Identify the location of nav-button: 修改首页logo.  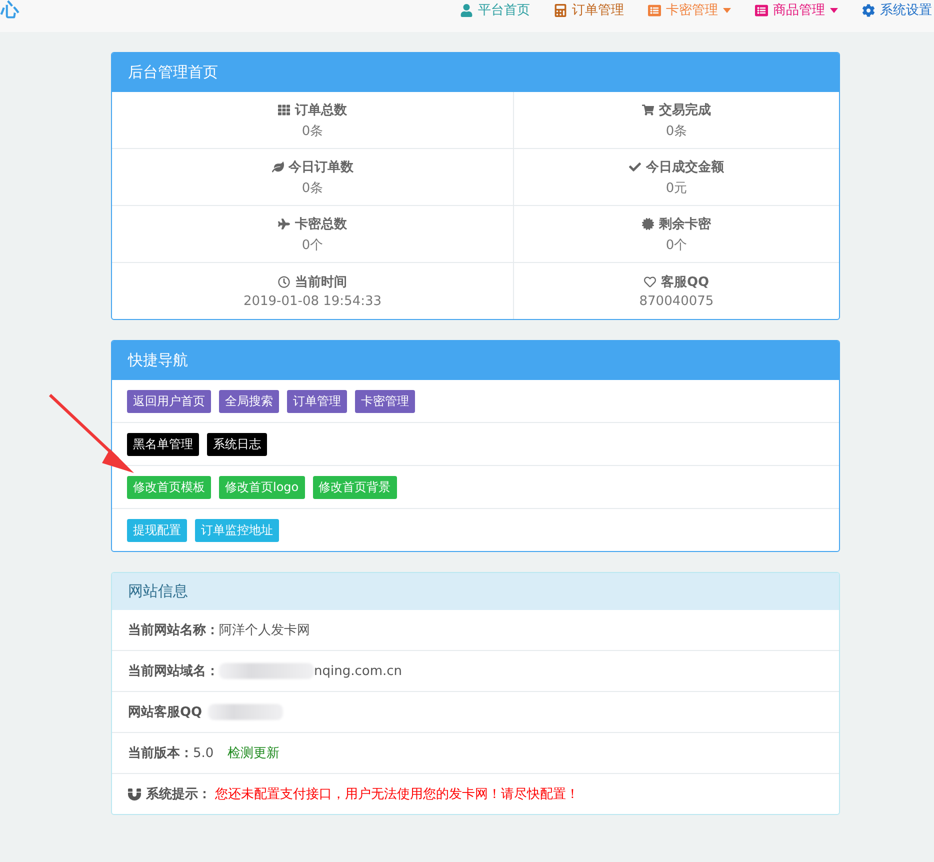
(262, 487).